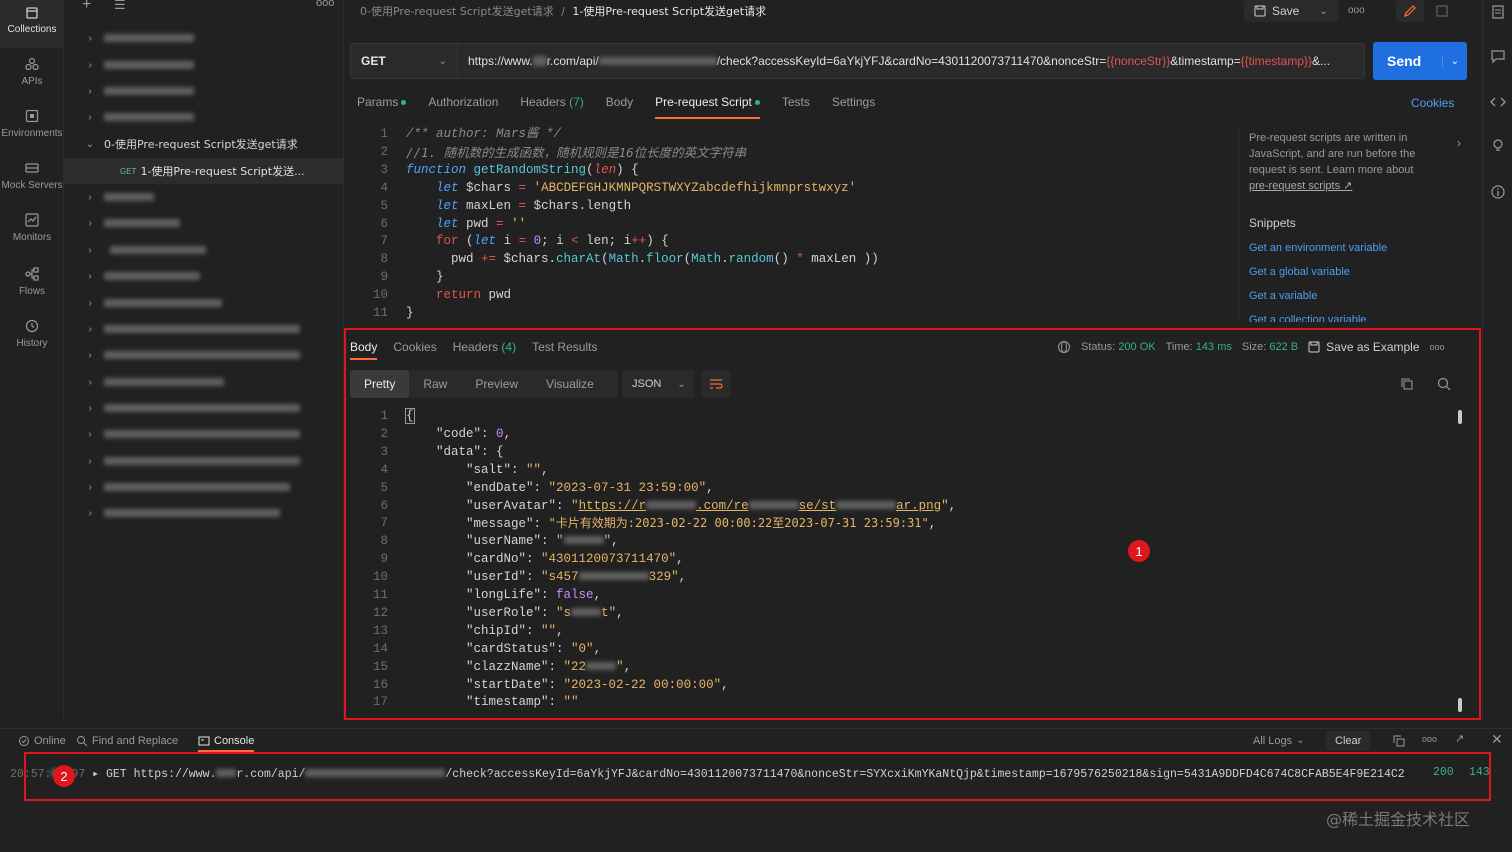  Describe the element at coordinates (32, 180) in the screenshot. I see `rail-mock-servers: Mock Servers` at that location.